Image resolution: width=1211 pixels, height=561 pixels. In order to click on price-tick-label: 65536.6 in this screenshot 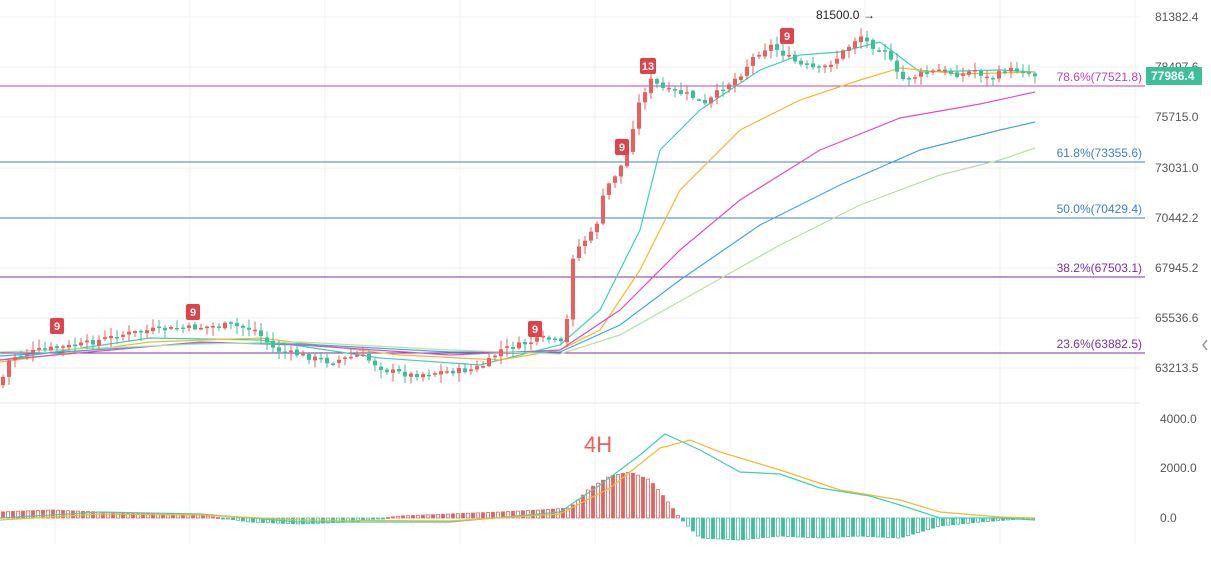, I will do `click(1177, 318)`.